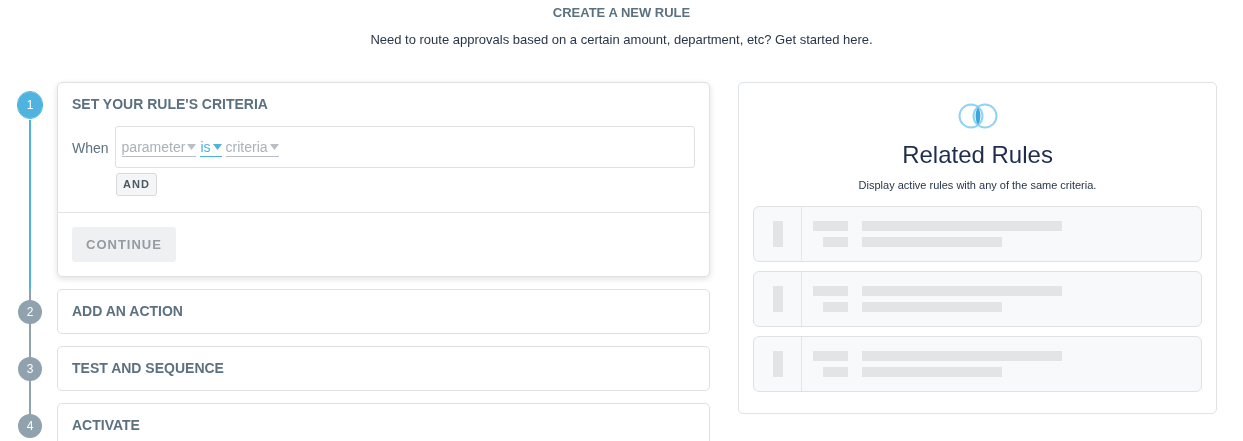 Image resolution: width=1243 pixels, height=441 pixels. What do you see at coordinates (90, 148) in the screenshot?
I see `when-label: When` at bounding box center [90, 148].